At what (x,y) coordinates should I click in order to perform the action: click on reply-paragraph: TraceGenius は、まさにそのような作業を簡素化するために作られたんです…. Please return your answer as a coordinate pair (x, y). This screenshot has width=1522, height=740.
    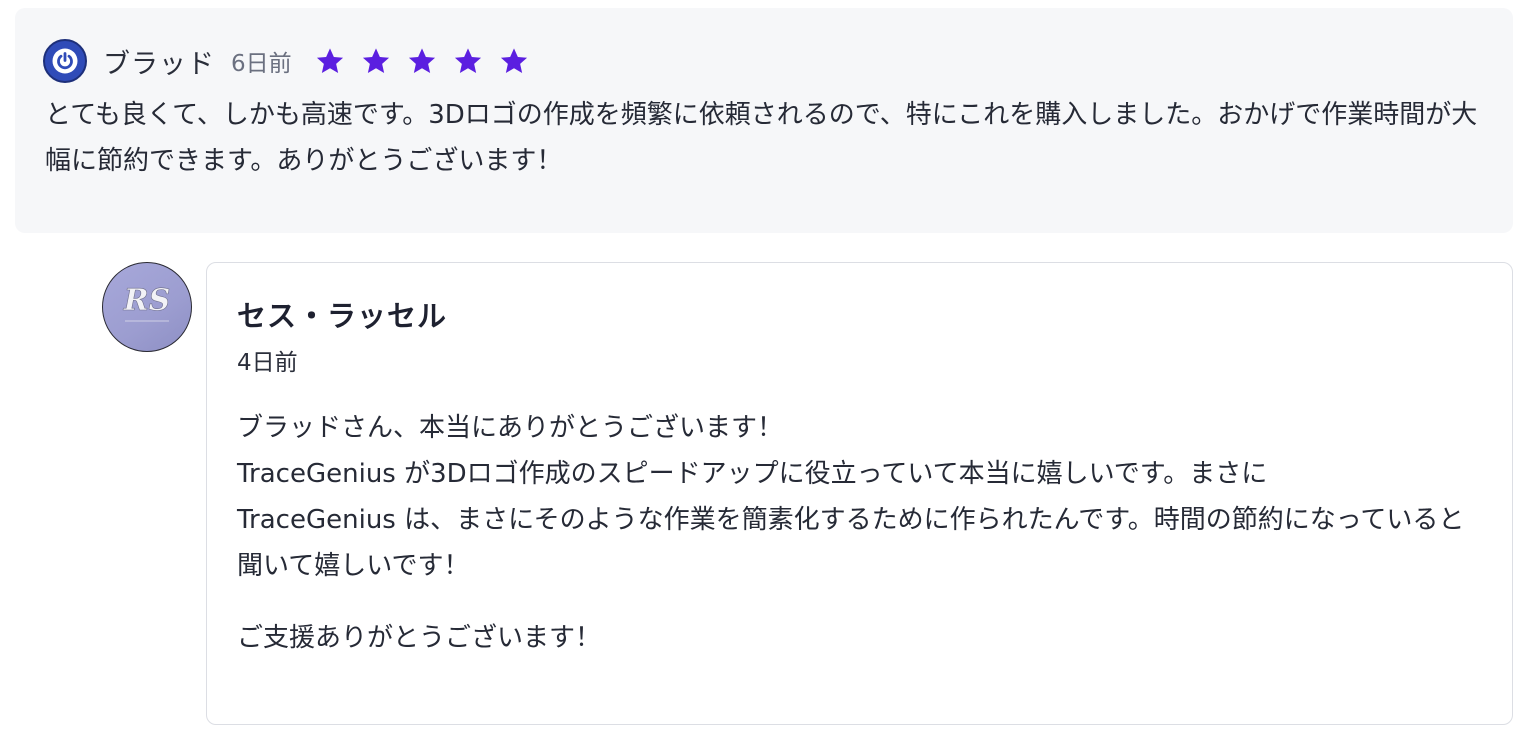
    Looking at the image, I should click on (851, 543).